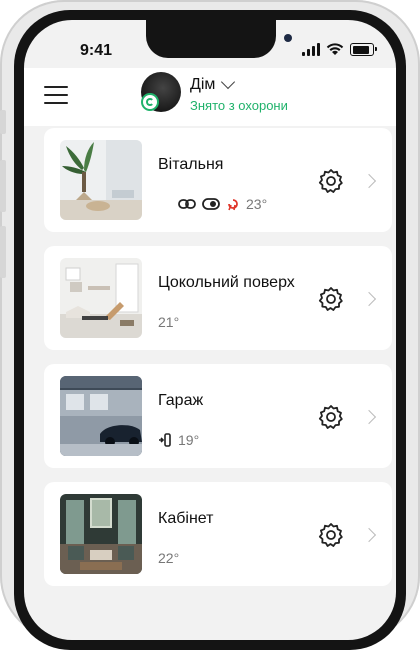 The width and height of the screenshot is (420, 650). What do you see at coordinates (219, 39) in the screenshot?
I see `notch` at bounding box center [219, 39].